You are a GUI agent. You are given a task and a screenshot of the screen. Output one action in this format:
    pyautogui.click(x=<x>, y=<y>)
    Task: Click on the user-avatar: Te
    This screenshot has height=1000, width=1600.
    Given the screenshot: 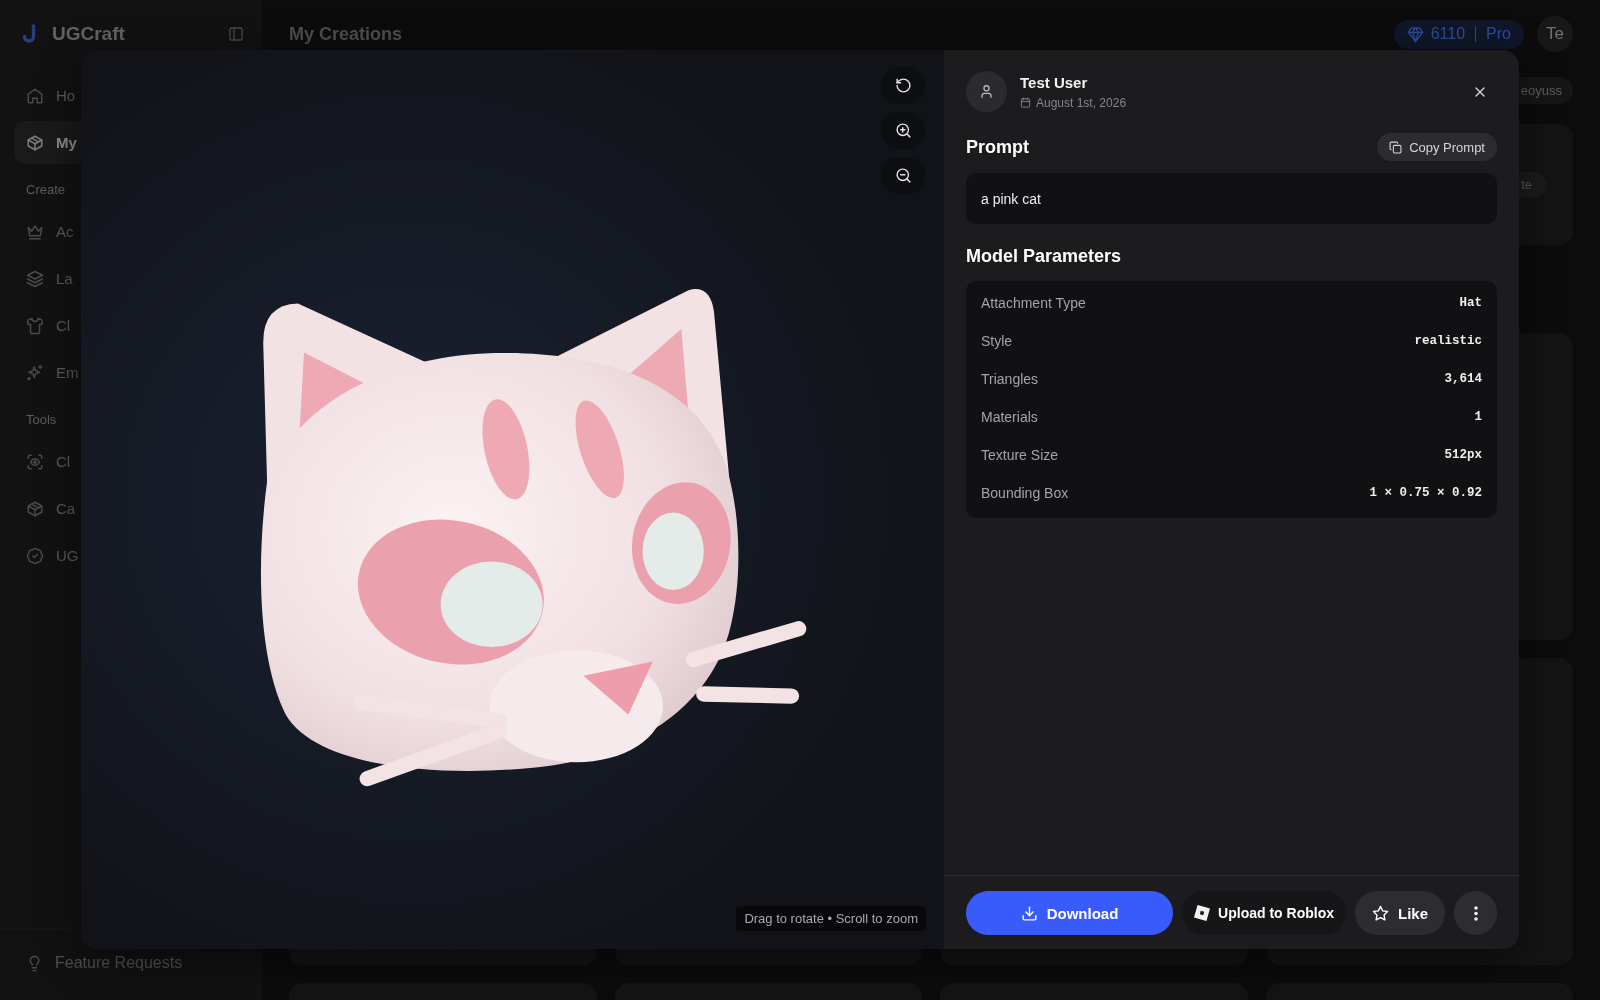 What is the action you would take?
    pyautogui.click(x=1555, y=34)
    